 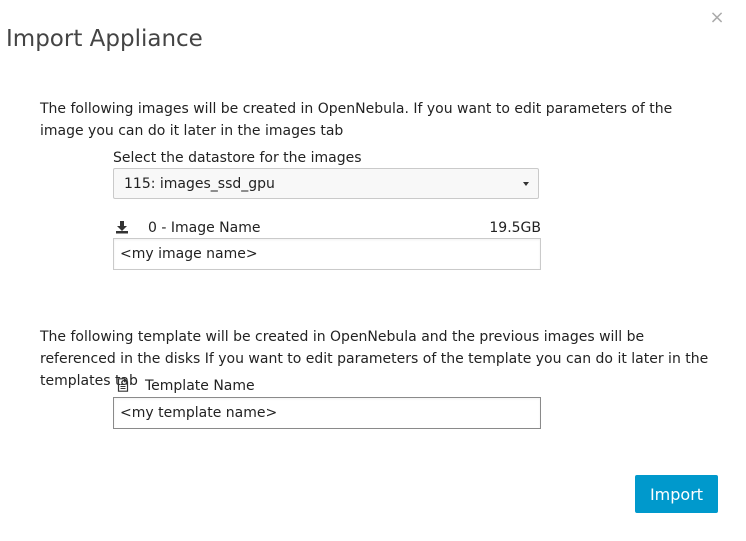 What do you see at coordinates (104, 39) in the screenshot?
I see `dialog-title: Import Appliance` at bounding box center [104, 39].